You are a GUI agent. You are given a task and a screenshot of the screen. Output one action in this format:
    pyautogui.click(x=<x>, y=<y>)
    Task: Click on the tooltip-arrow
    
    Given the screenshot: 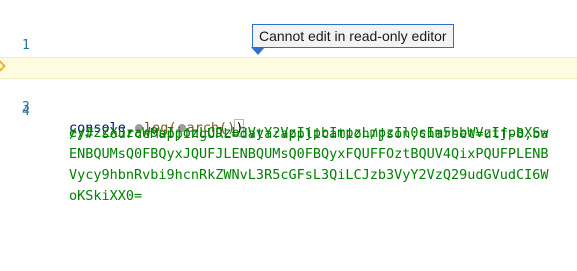 What is the action you would take?
    pyautogui.click(x=258, y=51)
    